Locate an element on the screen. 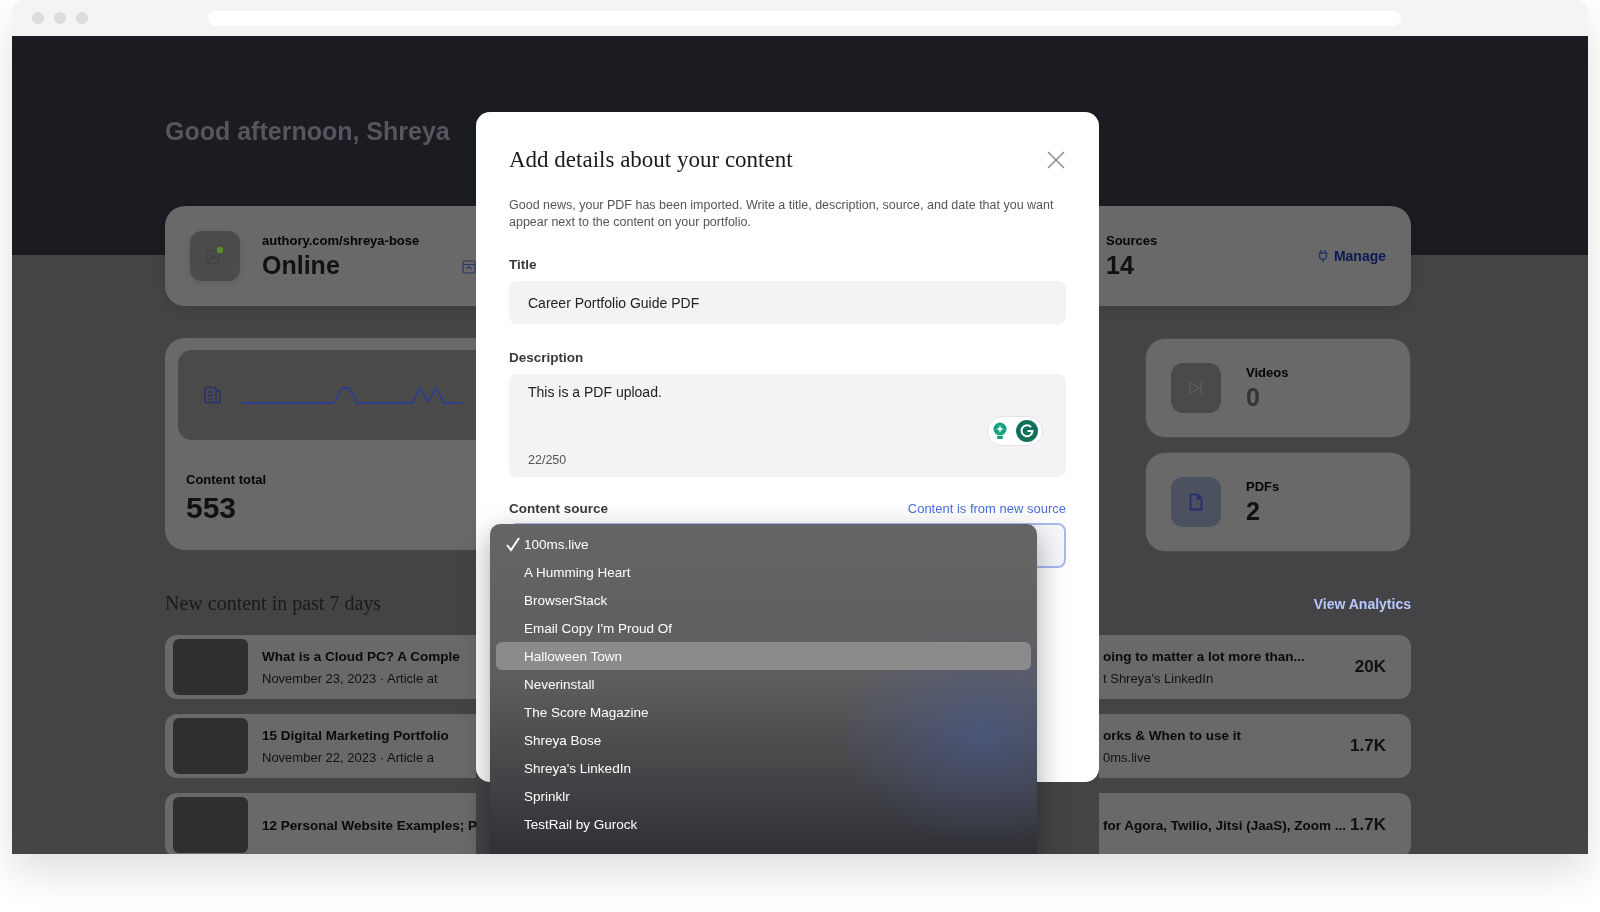 Image resolution: width=1600 pixels, height=912 pixels. image-icon is located at coordinates (215, 256).